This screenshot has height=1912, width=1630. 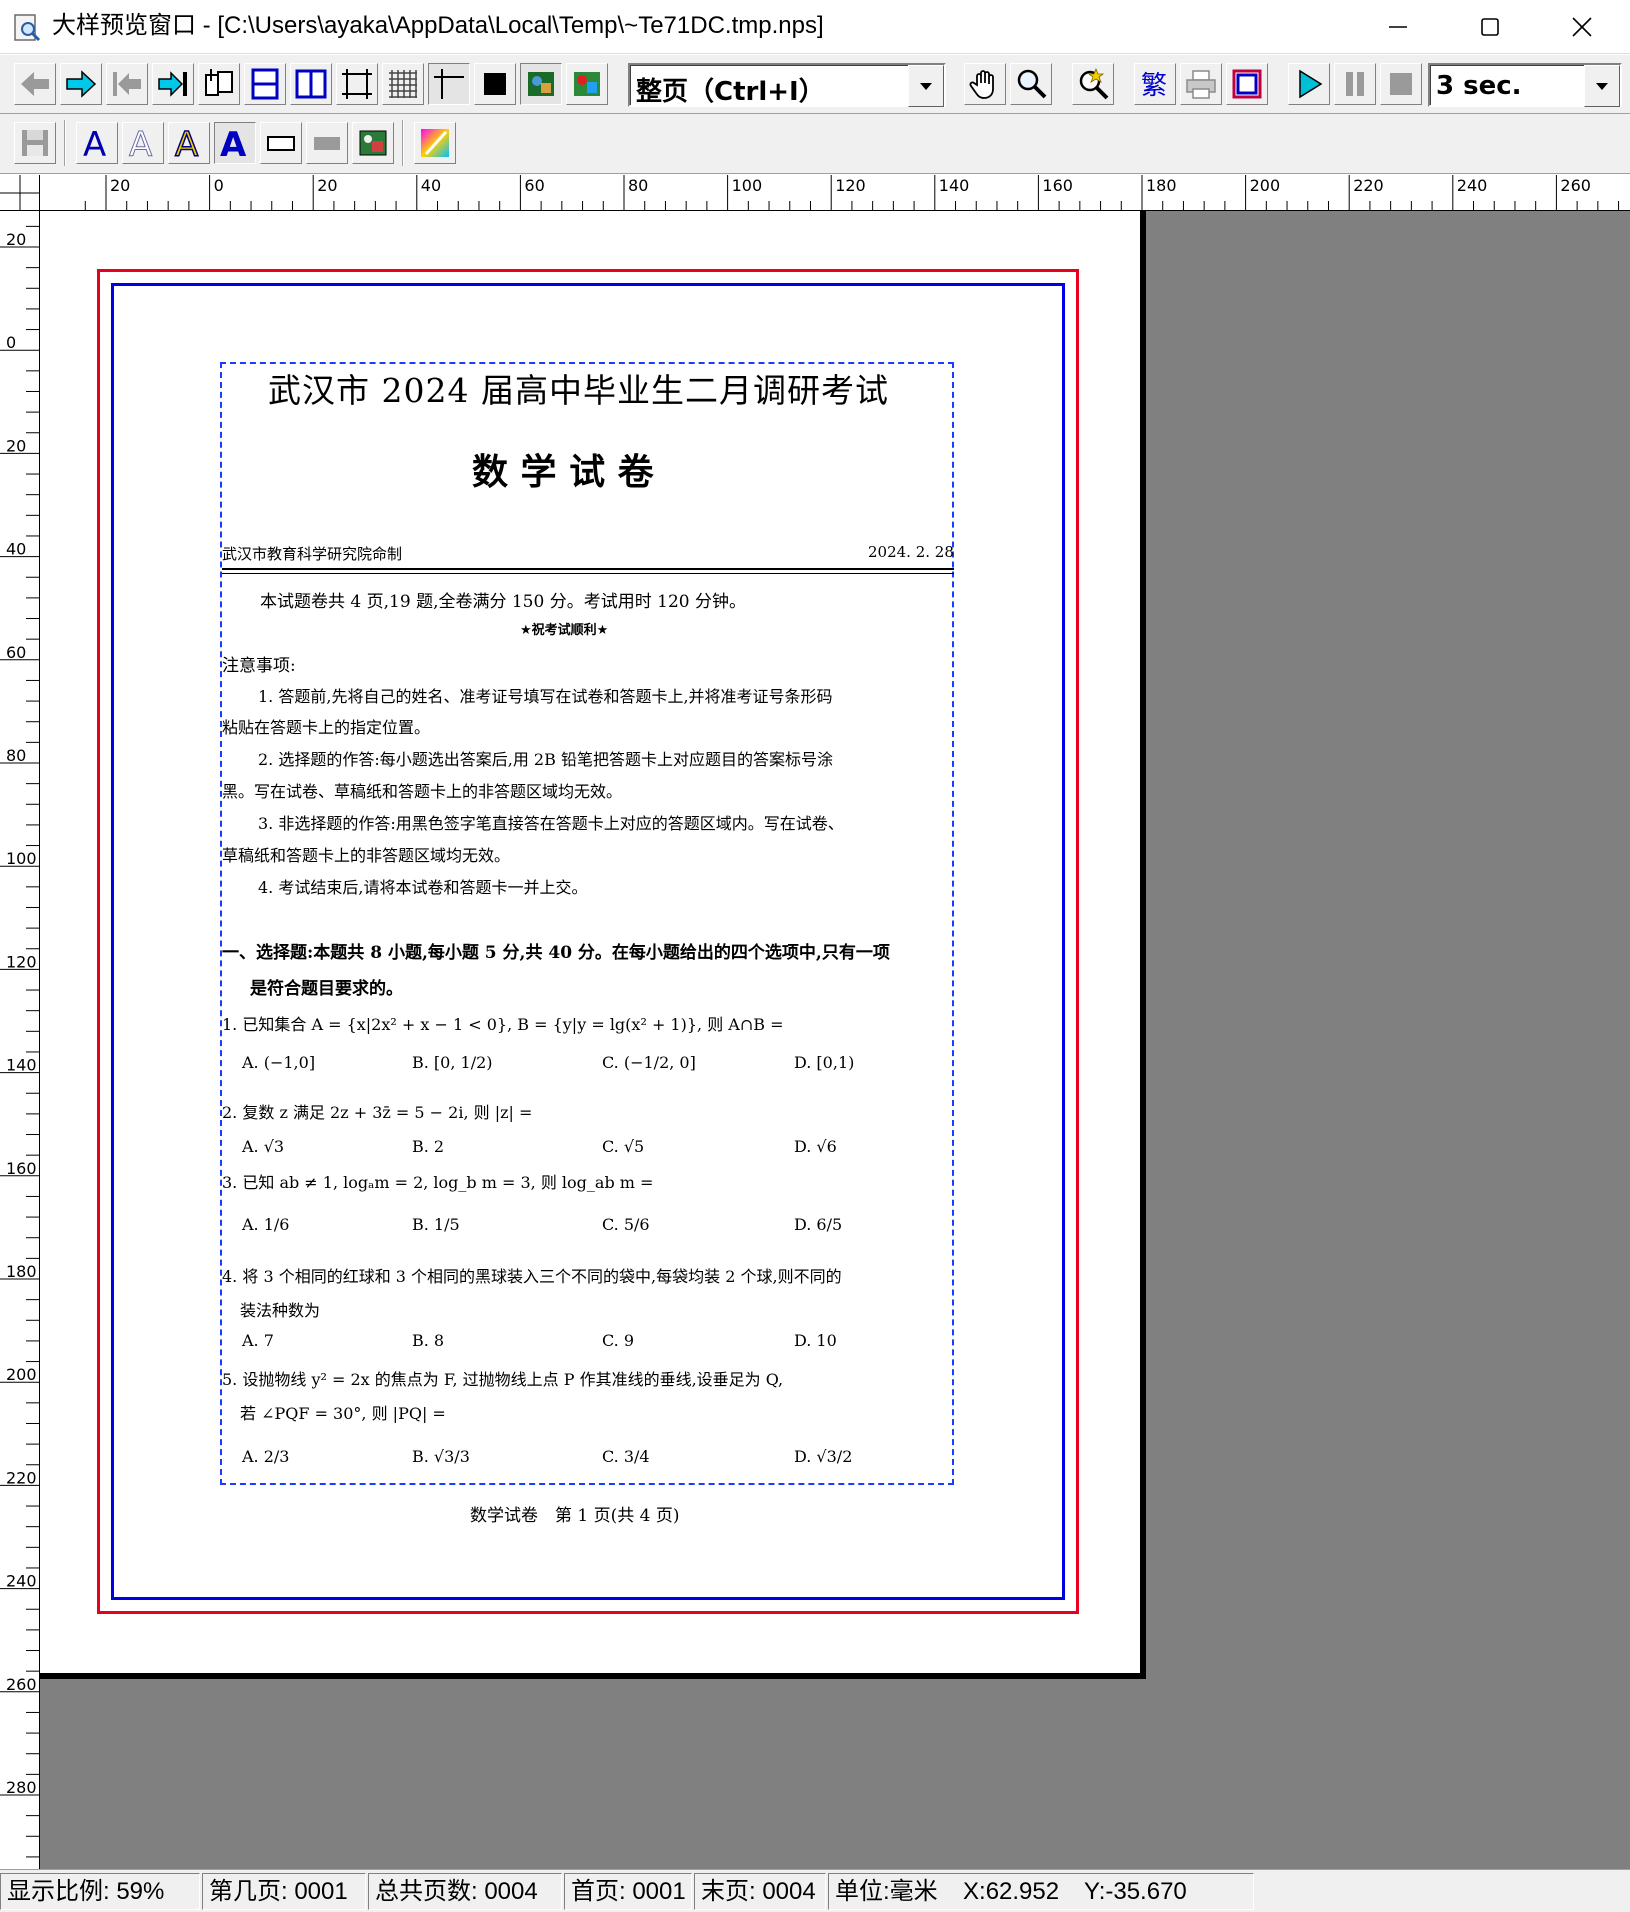 What do you see at coordinates (312, 554) in the screenshot?
I see `exam-issuer: 武汉市教育科学研究院命制` at bounding box center [312, 554].